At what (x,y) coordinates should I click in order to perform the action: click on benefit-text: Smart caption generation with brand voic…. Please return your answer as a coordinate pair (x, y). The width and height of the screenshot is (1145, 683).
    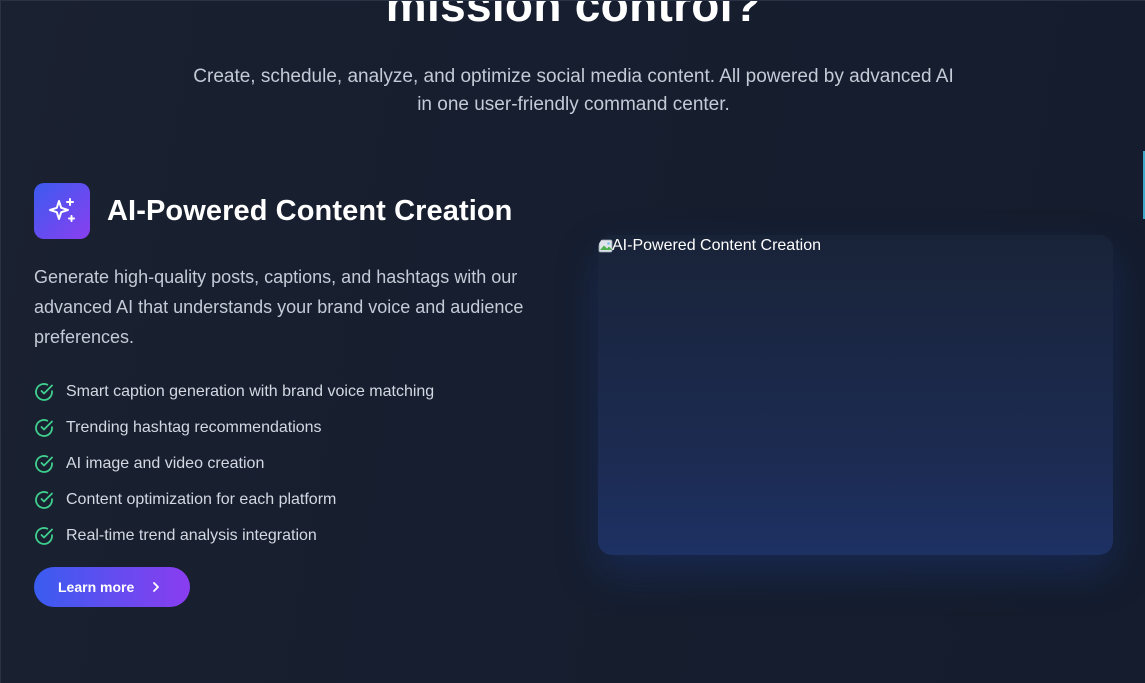
    Looking at the image, I should click on (250, 391).